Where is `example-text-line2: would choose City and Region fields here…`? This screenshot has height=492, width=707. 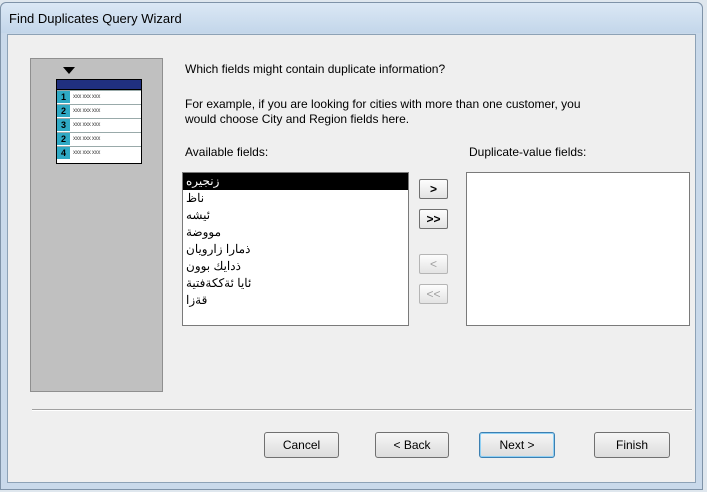
example-text-line2: would choose City and Region fields here… is located at coordinates (297, 119).